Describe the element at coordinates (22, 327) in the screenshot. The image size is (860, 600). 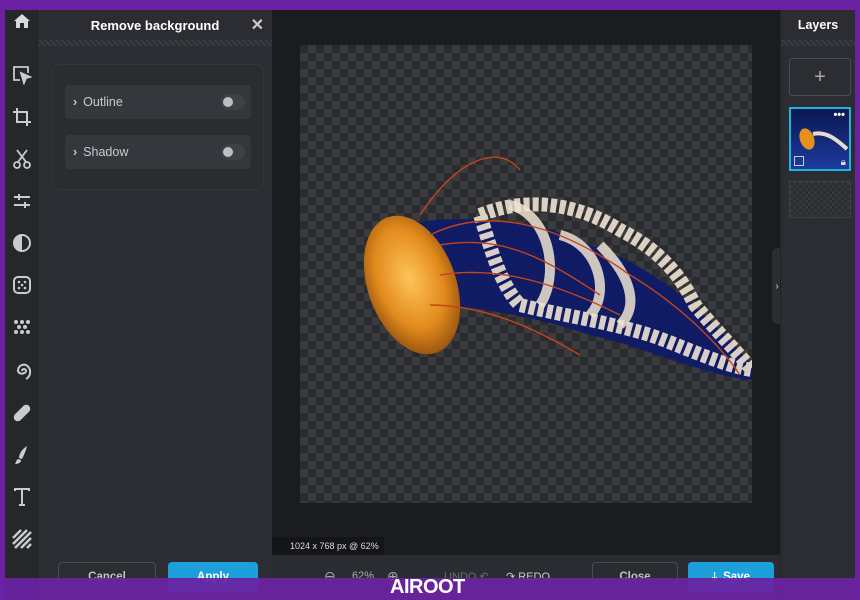
I see `effects-icon` at that location.